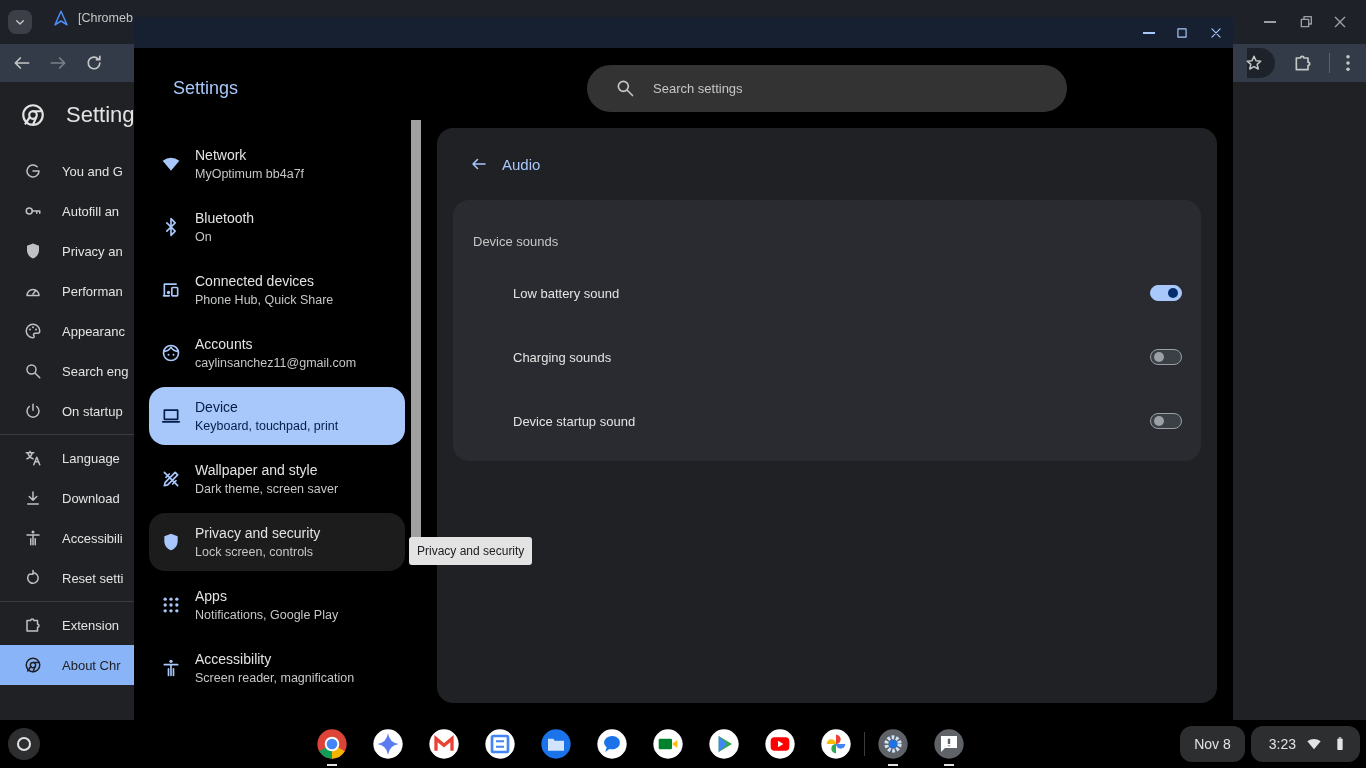  What do you see at coordinates (67, 538) in the screenshot?
I see `sidebar-item: Accessibili` at bounding box center [67, 538].